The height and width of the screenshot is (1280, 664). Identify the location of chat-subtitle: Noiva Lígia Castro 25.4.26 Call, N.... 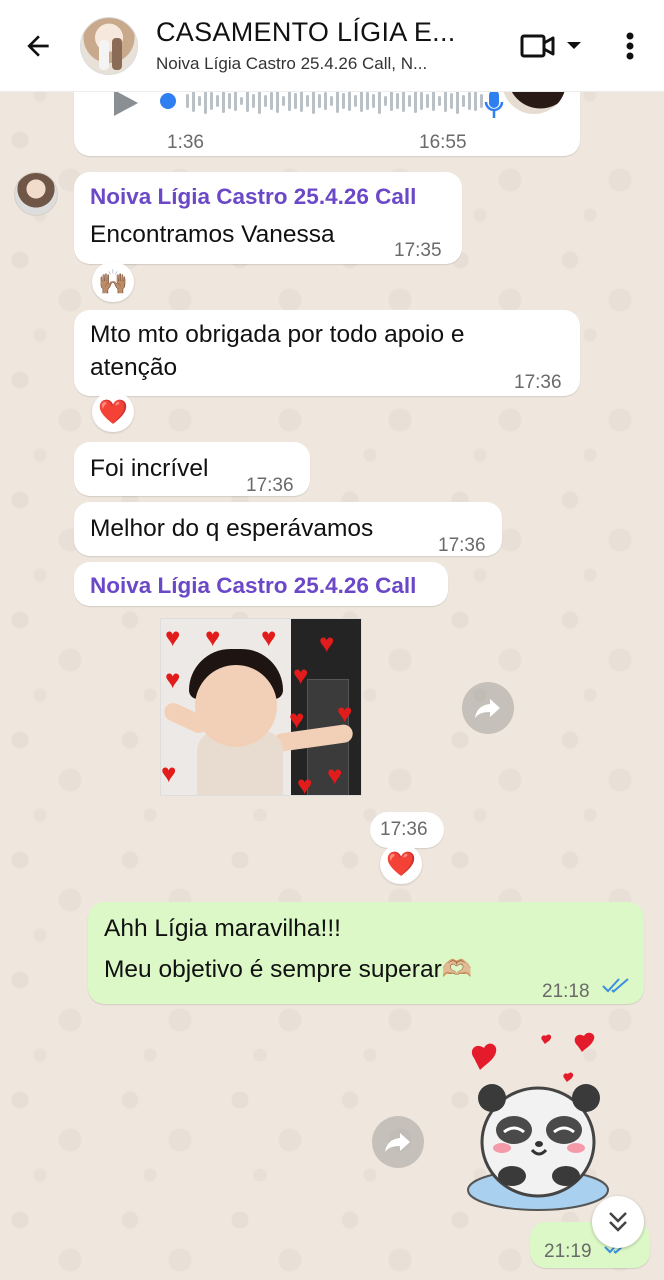
(292, 63).